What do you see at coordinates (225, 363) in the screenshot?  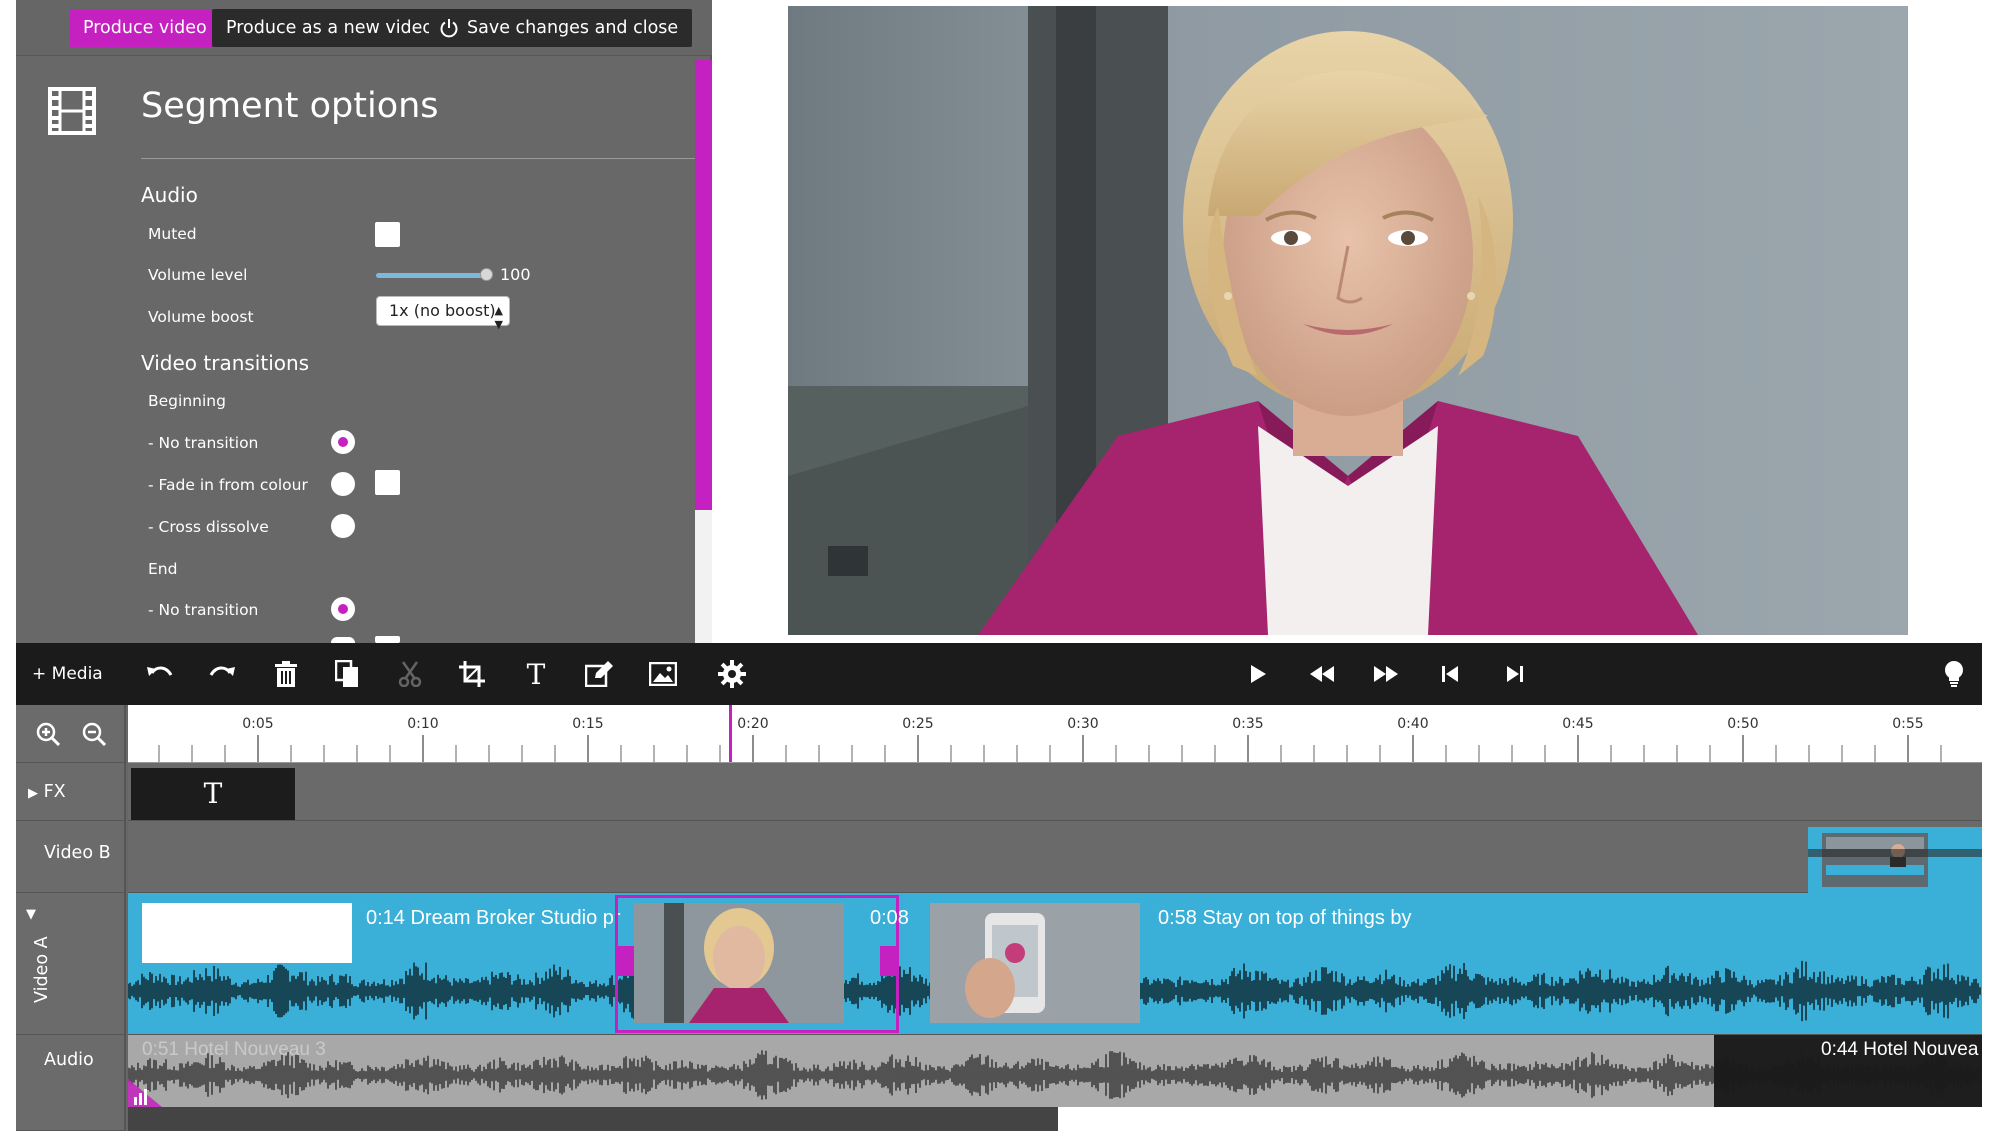 I see `video-transitions-heading: Video transitions` at bounding box center [225, 363].